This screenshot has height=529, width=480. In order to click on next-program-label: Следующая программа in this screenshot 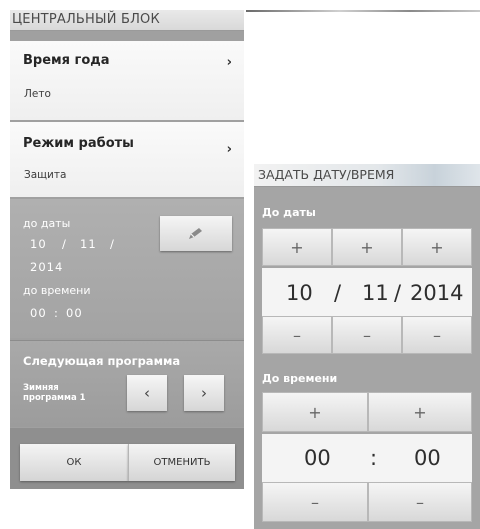, I will do `click(102, 361)`.